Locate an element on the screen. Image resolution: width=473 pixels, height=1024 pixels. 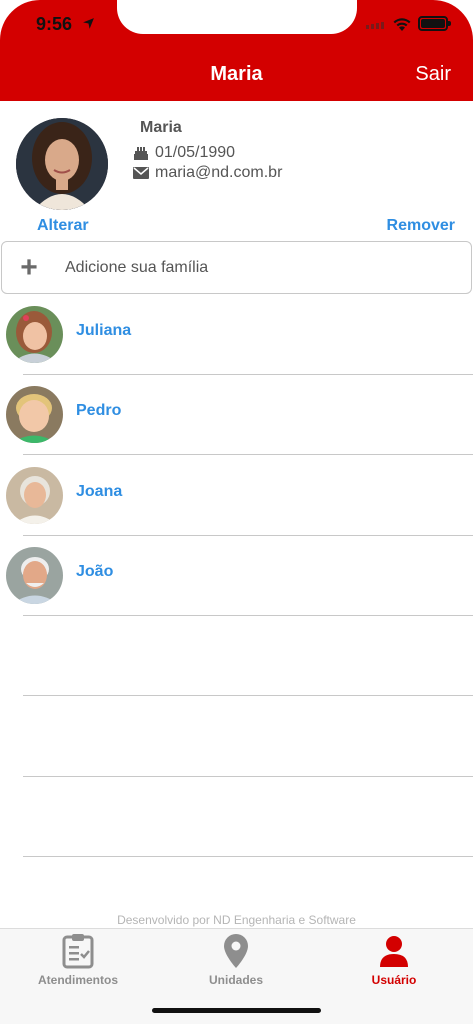
tab-label: Atendimentos is located at coordinates (77, 980).